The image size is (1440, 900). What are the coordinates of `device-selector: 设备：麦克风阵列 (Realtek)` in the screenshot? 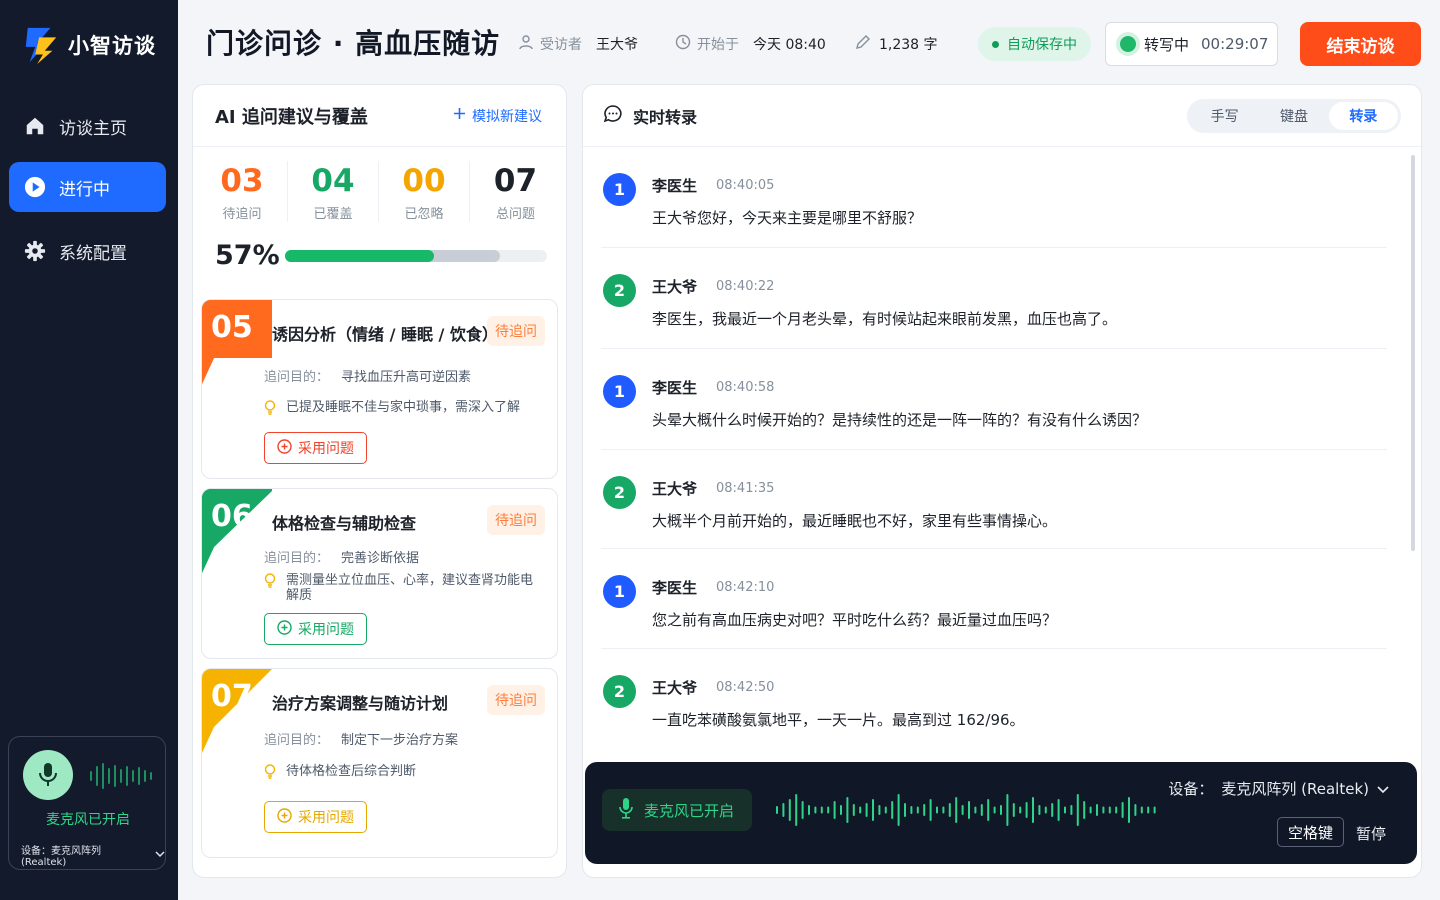 It's located at (93, 855).